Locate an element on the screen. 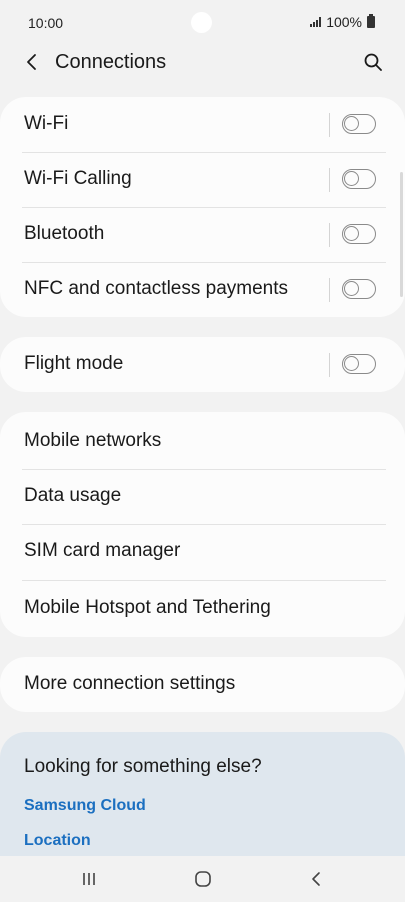  signal-icon is located at coordinates (316, 22).